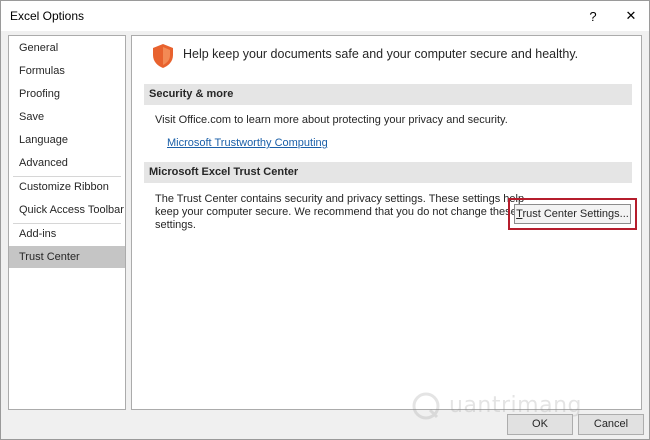  I want to click on window-title: Excel Options, so click(47, 16).